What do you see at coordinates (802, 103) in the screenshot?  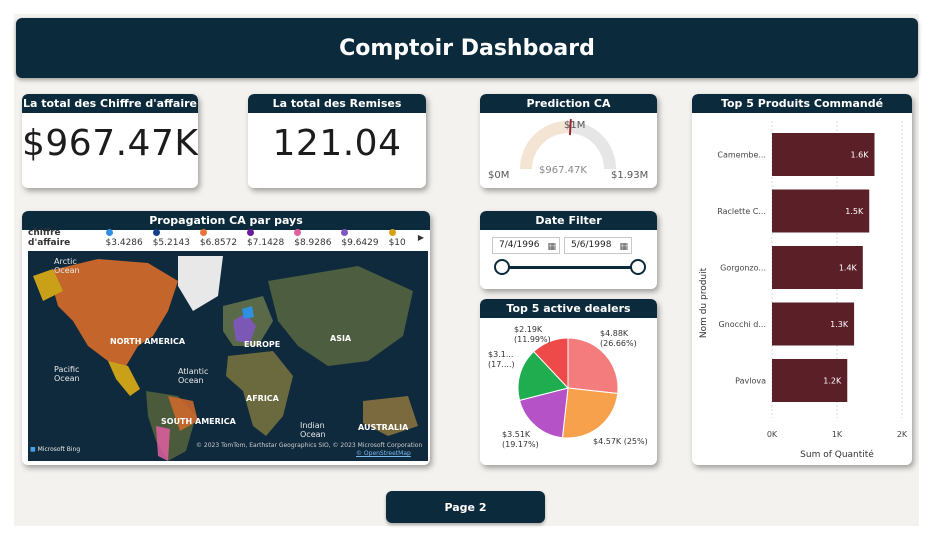 I see `bar-chart-title: Top 5 Produits Commandé` at bounding box center [802, 103].